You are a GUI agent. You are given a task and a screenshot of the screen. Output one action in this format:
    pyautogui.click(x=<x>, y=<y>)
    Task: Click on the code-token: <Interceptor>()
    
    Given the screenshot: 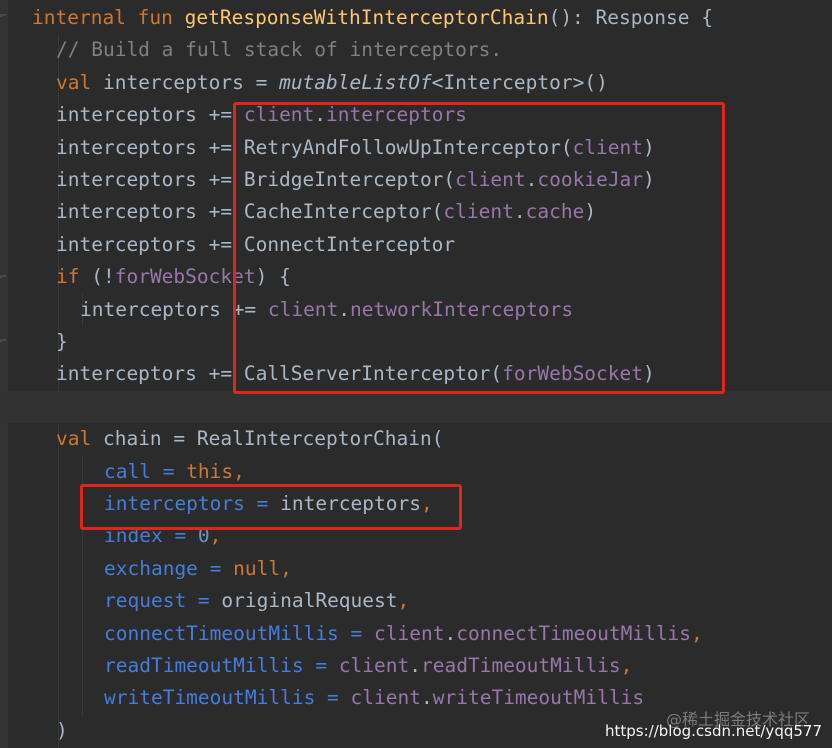 What is the action you would take?
    pyautogui.click(x=519, y=82)
    